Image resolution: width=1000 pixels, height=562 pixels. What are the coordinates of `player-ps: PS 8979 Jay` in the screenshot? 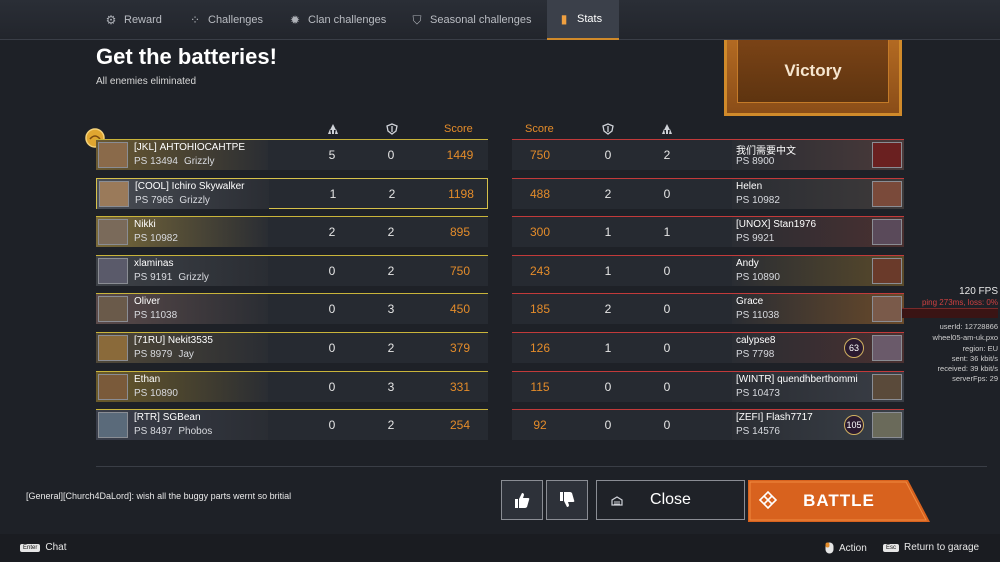 It's located at (164, 354).